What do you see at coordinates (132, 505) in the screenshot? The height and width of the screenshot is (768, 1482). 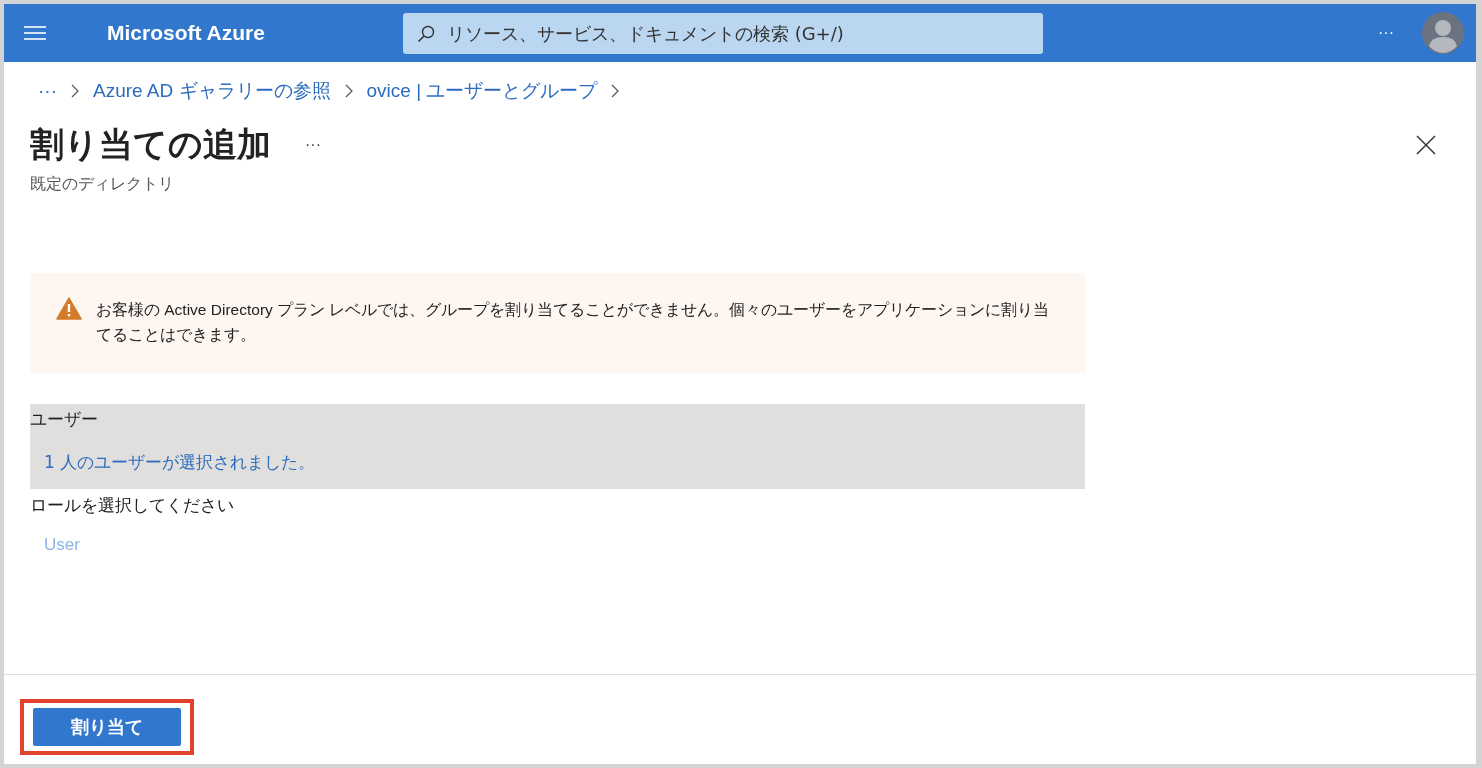 I see `role-label: ロールを選択してください` at bounding box center [132, 505].